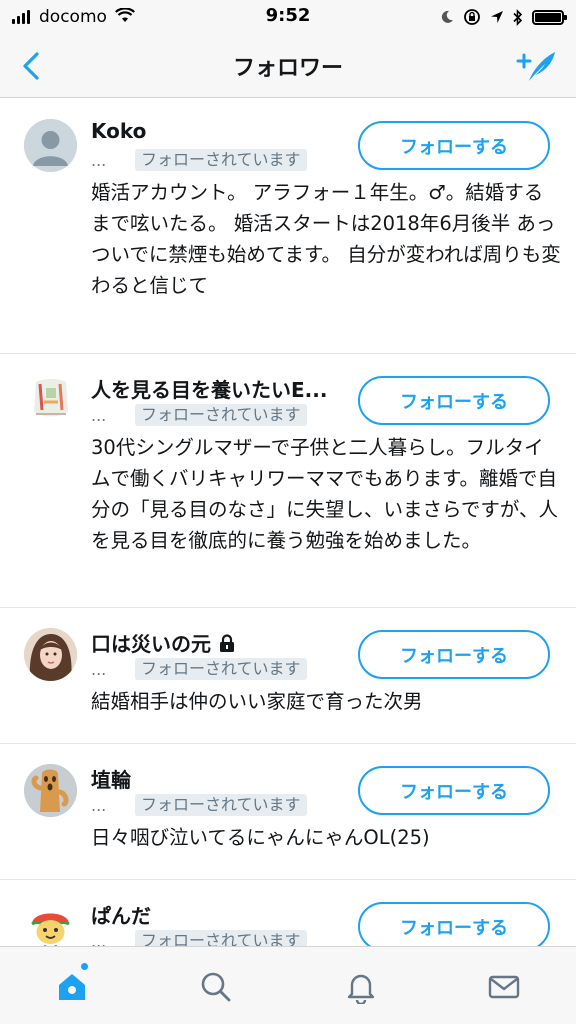 The height and width of the screenshot is (1024, 576). What do you see at coordinates (288, 913) in the screenshot?
I see `follower-row: ぱんだ ... フォローされています フォローする` at bounding box center [288, 913].